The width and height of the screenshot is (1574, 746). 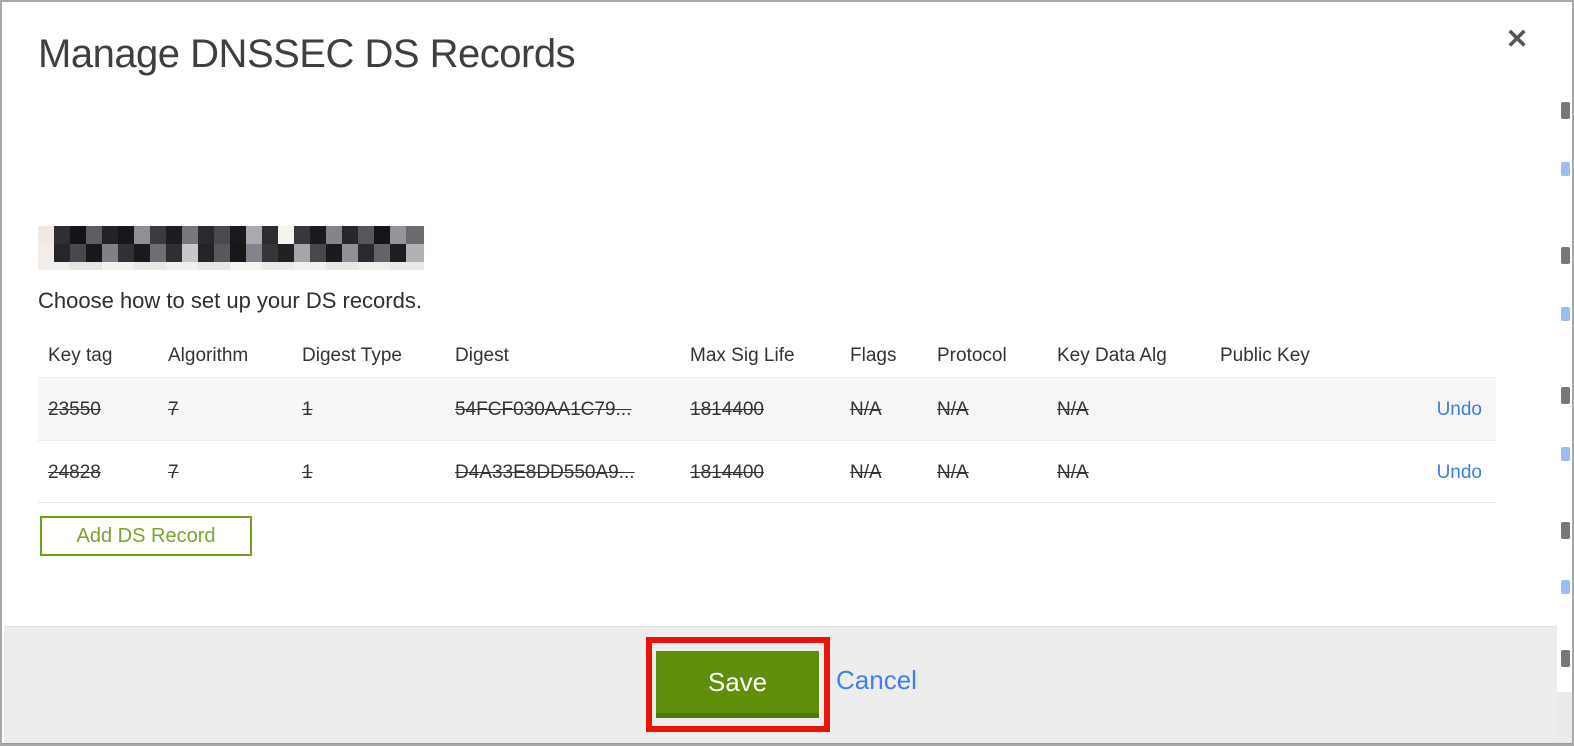 What do you see at coordinates (876, 680) in the screenshot?
I see `cancel-link: Cancel` at bounding box center [876, 680].